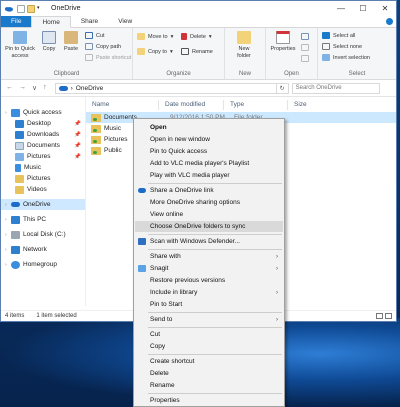 The width and height of the screenshot is (400, 407). What do you see at coordinates (209, 385) in the screenshot?
I see `menu-rename: Rename` at bounding box center [209, 385].